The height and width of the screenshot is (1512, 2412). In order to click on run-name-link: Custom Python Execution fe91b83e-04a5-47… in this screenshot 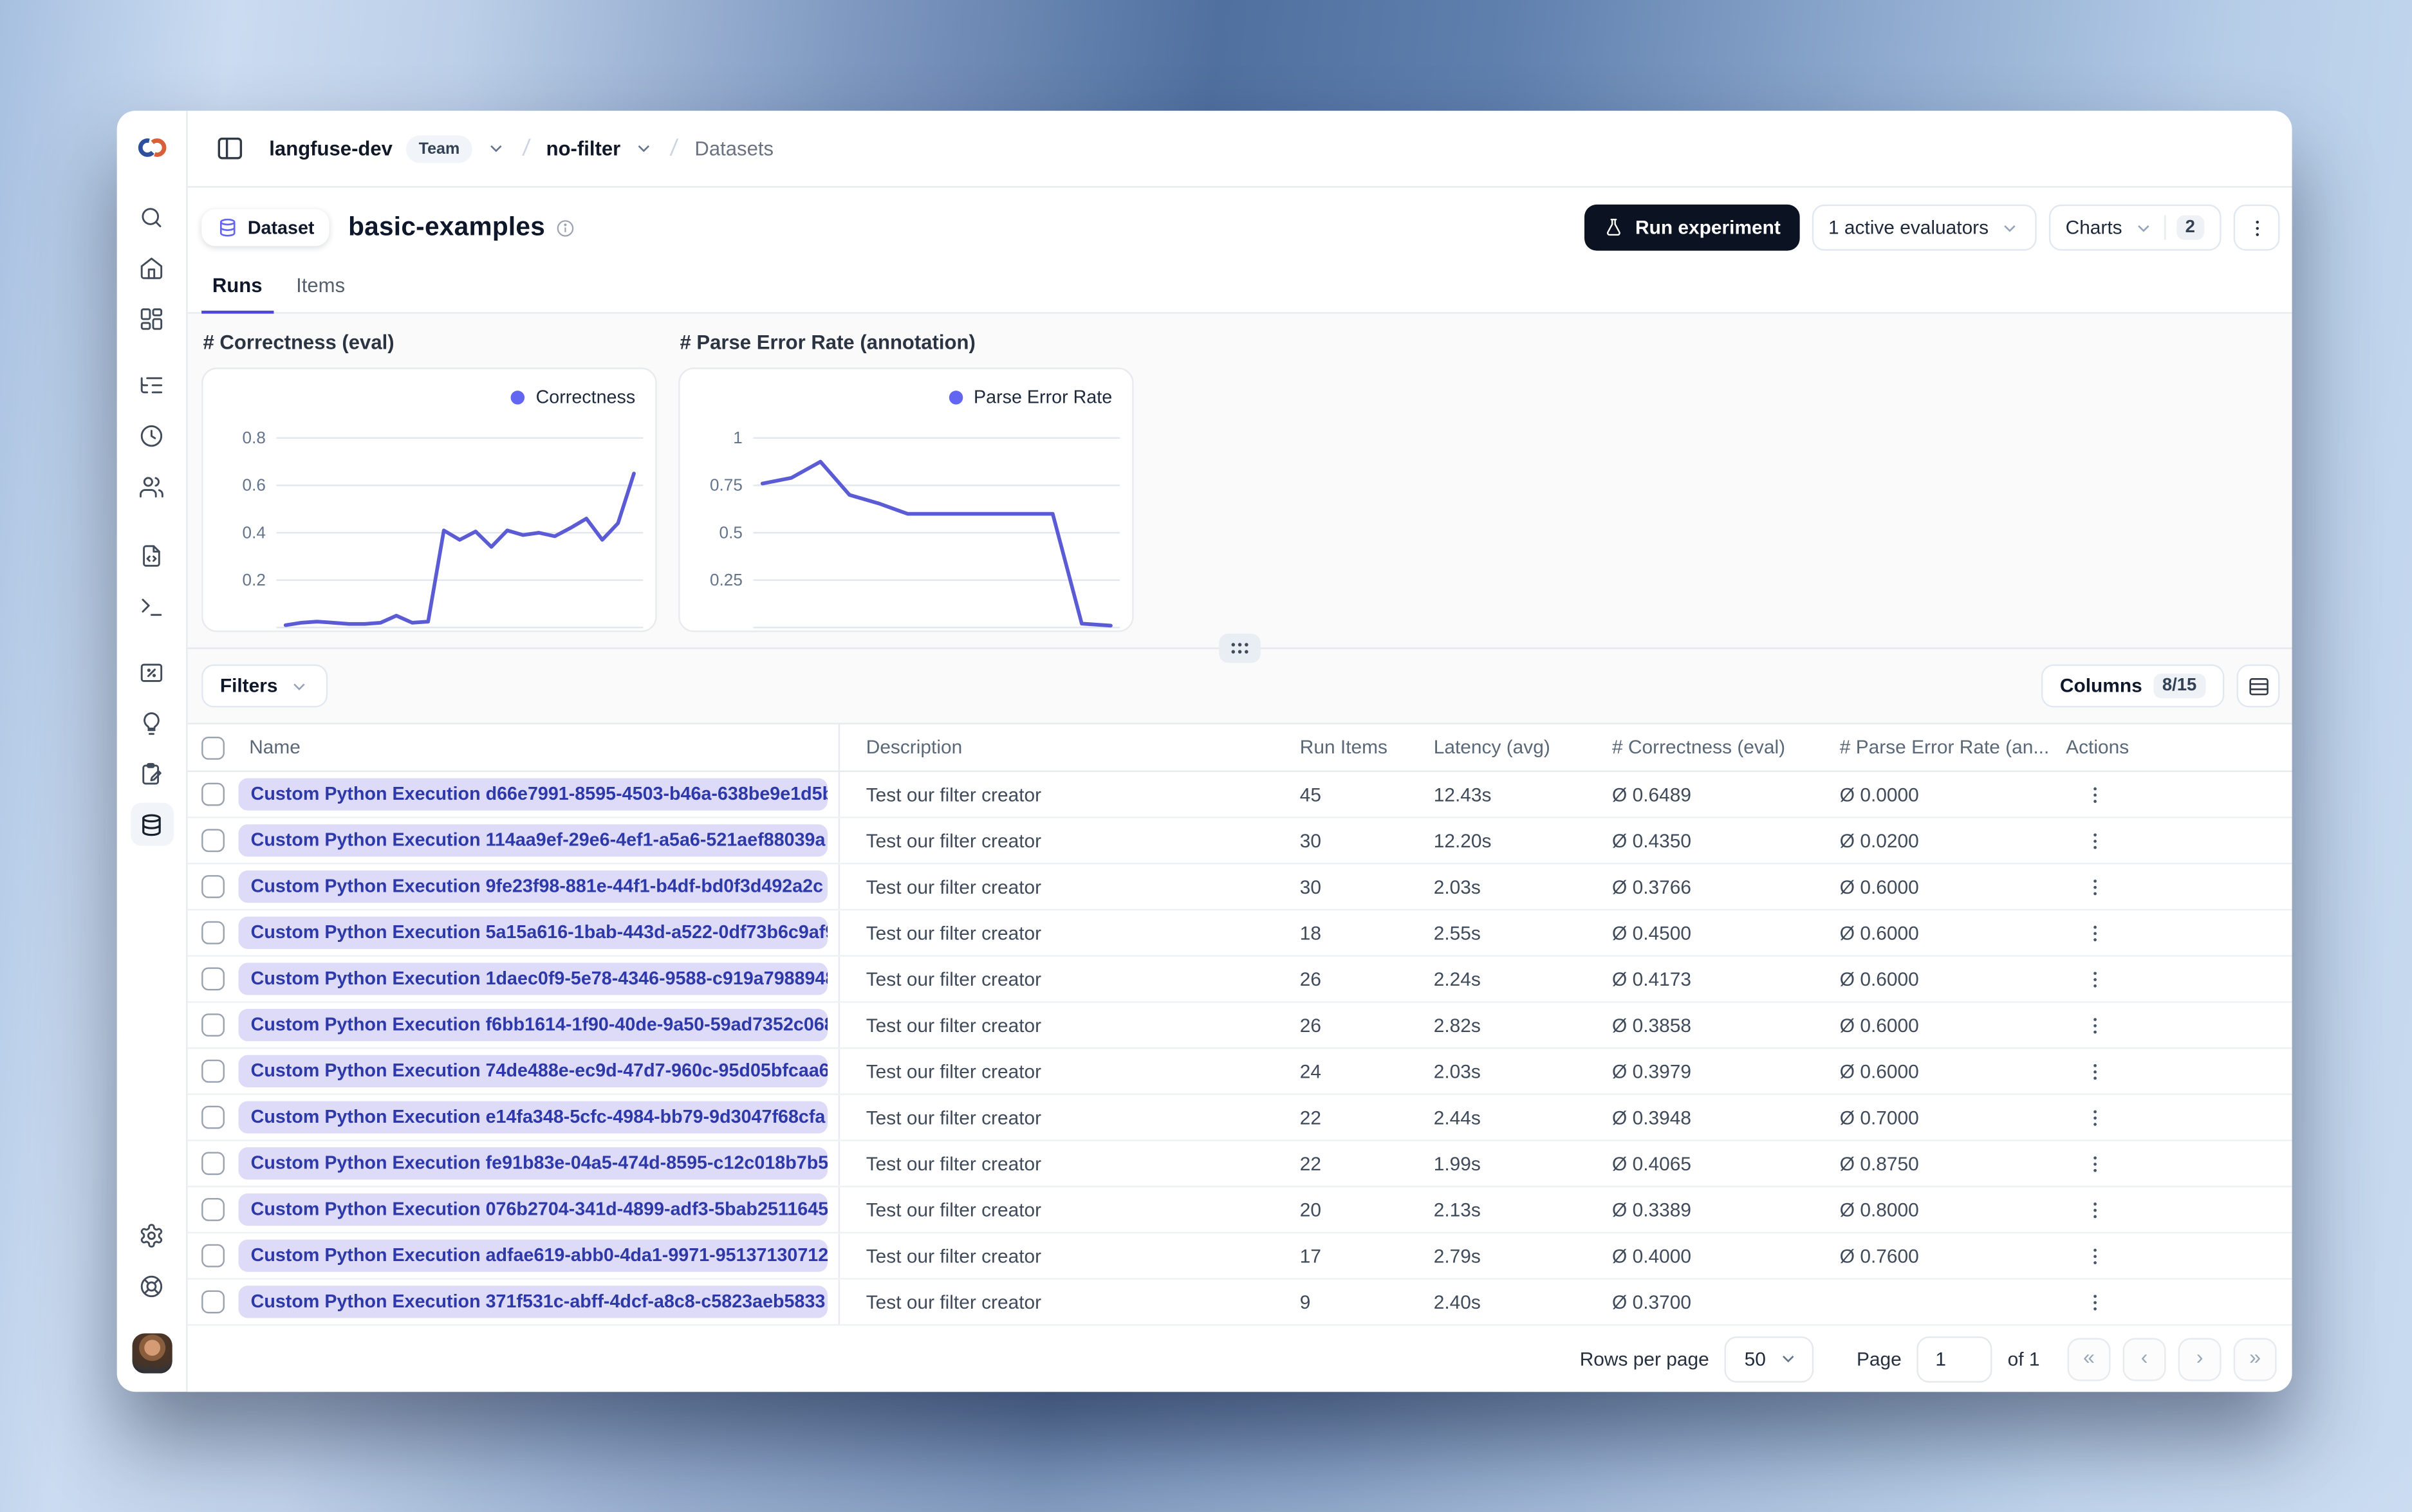, I will do `click(533, 1163)`.